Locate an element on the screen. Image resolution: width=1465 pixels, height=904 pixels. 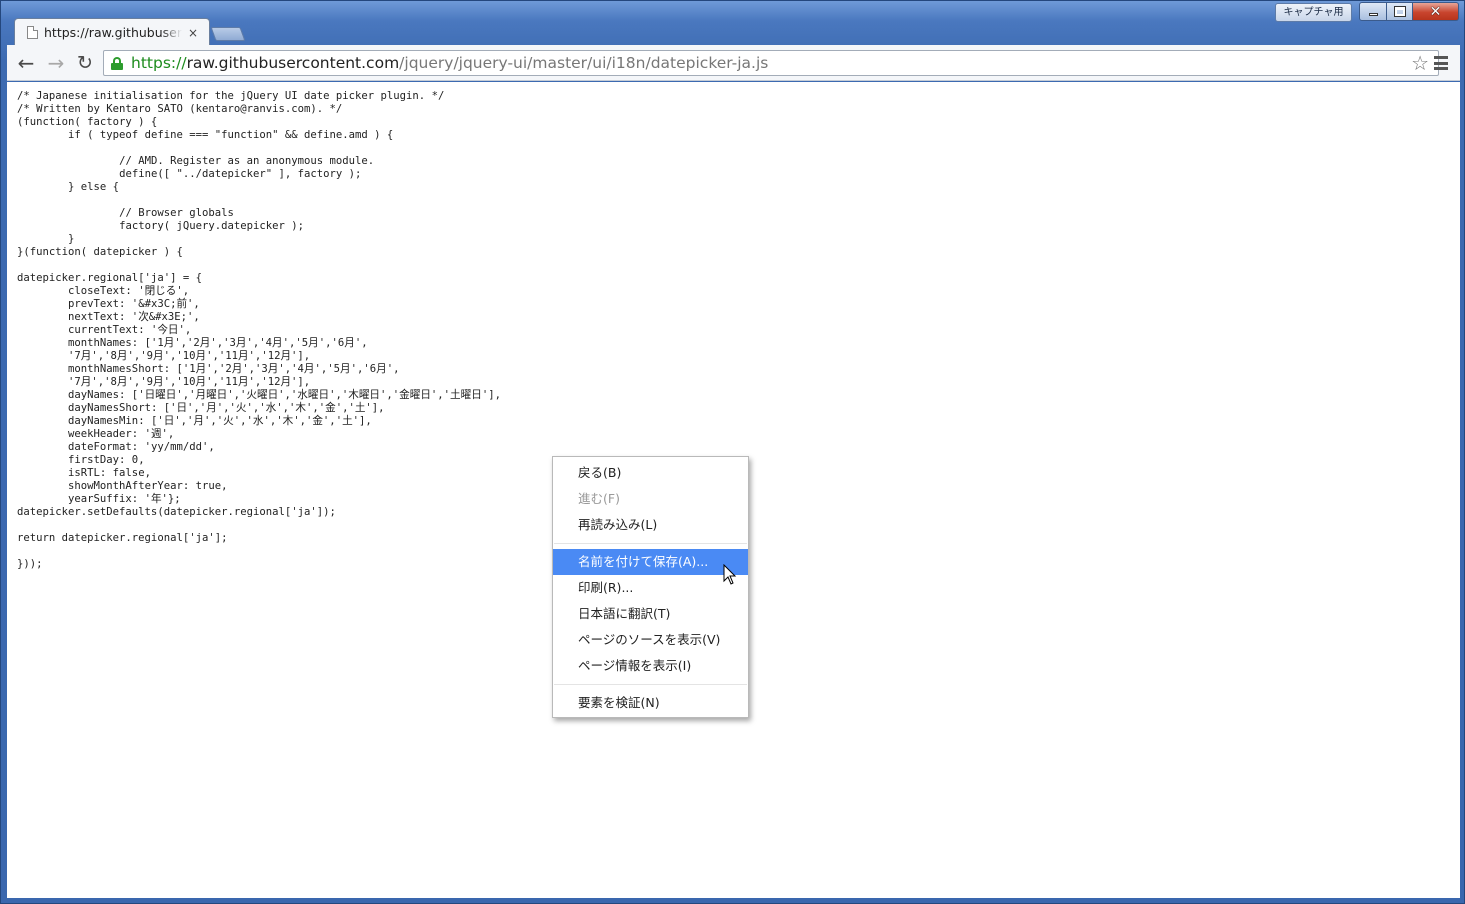
window-controls: ✕ is located at coordinates (1409, 12).